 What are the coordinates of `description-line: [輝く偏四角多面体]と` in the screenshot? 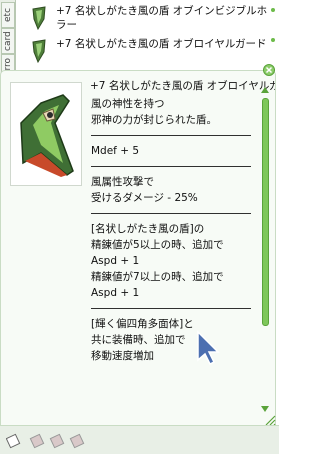 It's located at (142, 324).